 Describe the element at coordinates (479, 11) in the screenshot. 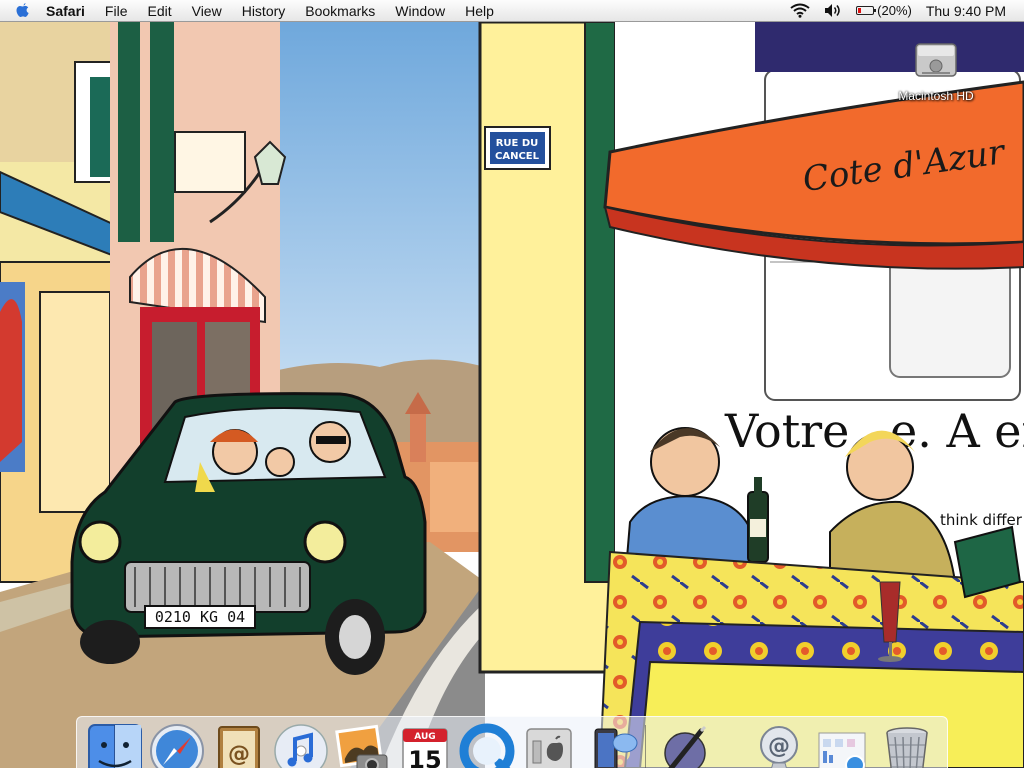

I see `menu-help: Help` at that location.